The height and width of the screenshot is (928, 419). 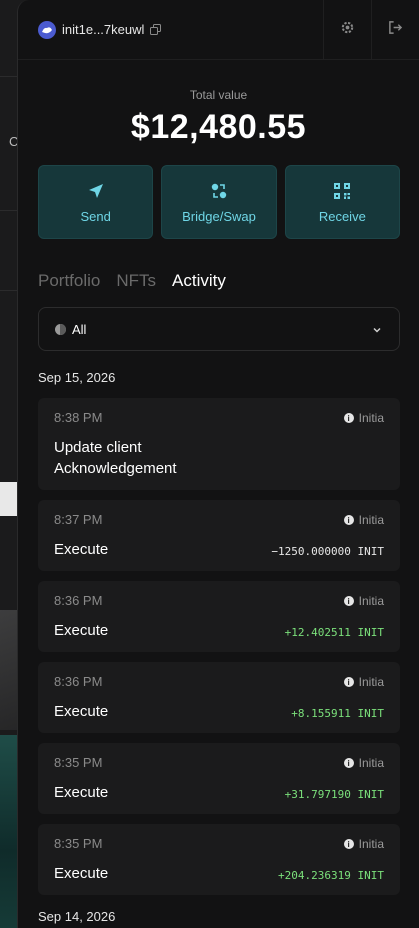 What do you see at coordinates (79, 329) in the screenshot?
I see `filter-selected-value: All` at bounding box center [79, 329].